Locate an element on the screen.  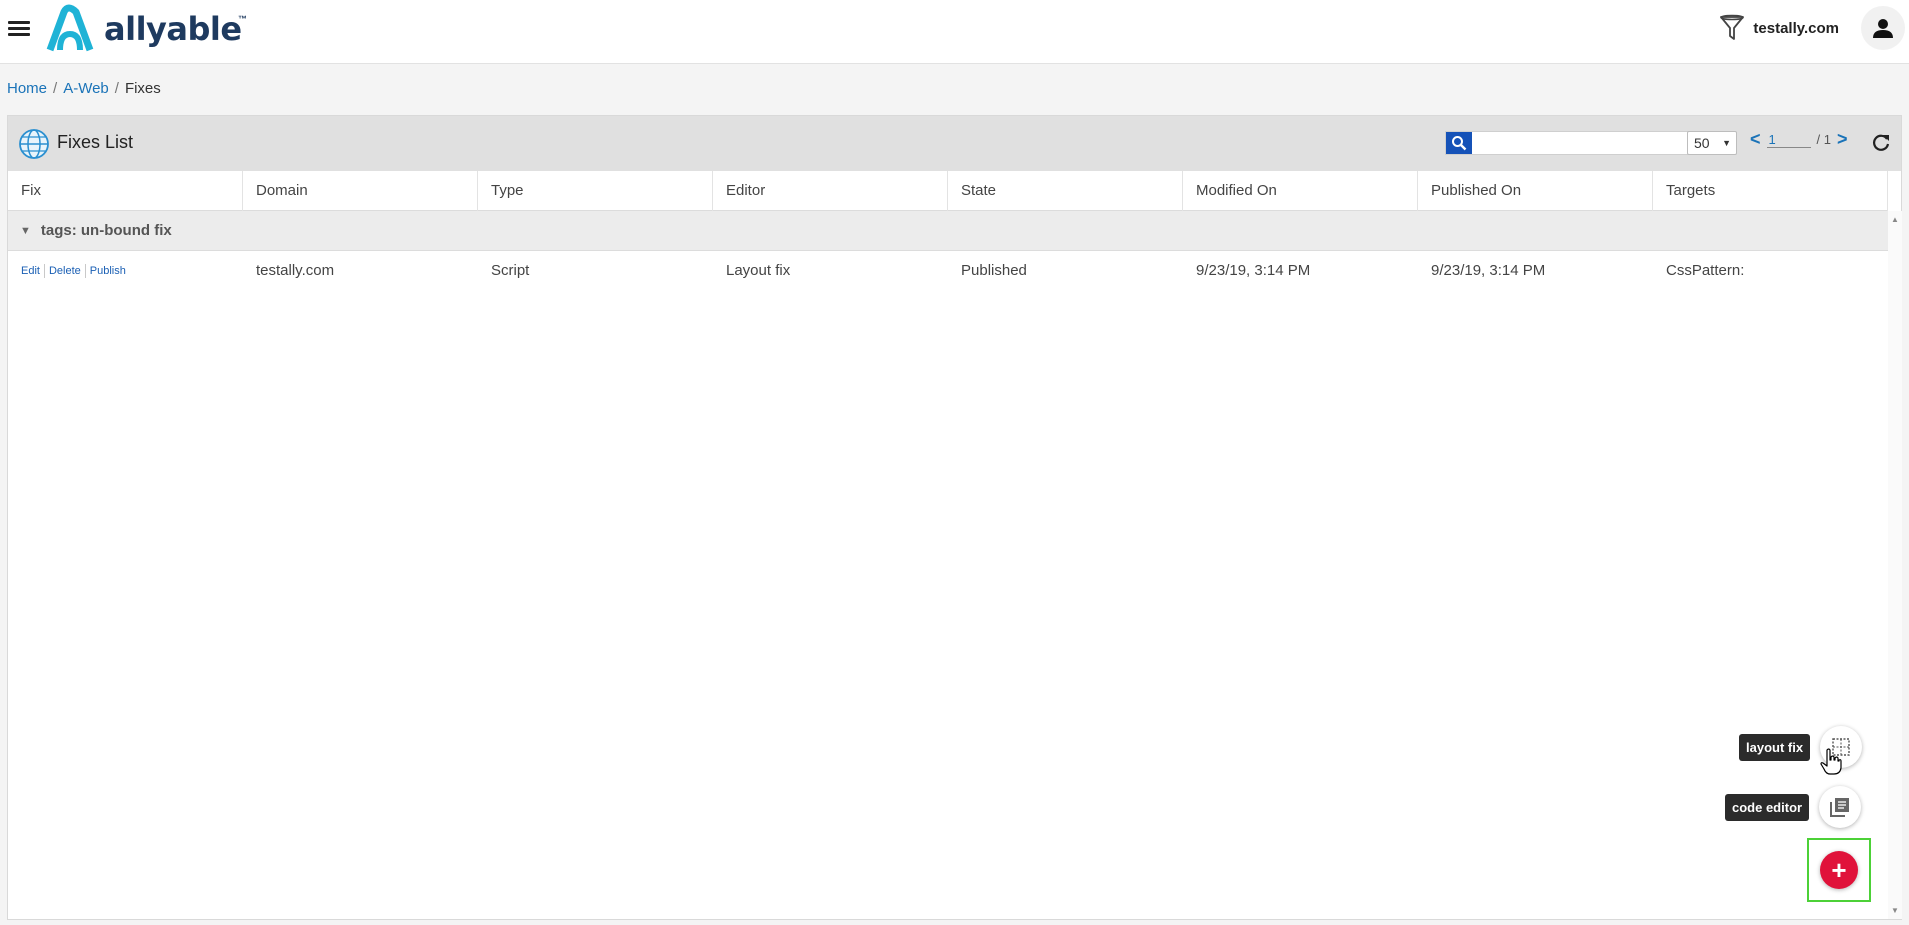
globe-icon is located at coordinates (34, 144).